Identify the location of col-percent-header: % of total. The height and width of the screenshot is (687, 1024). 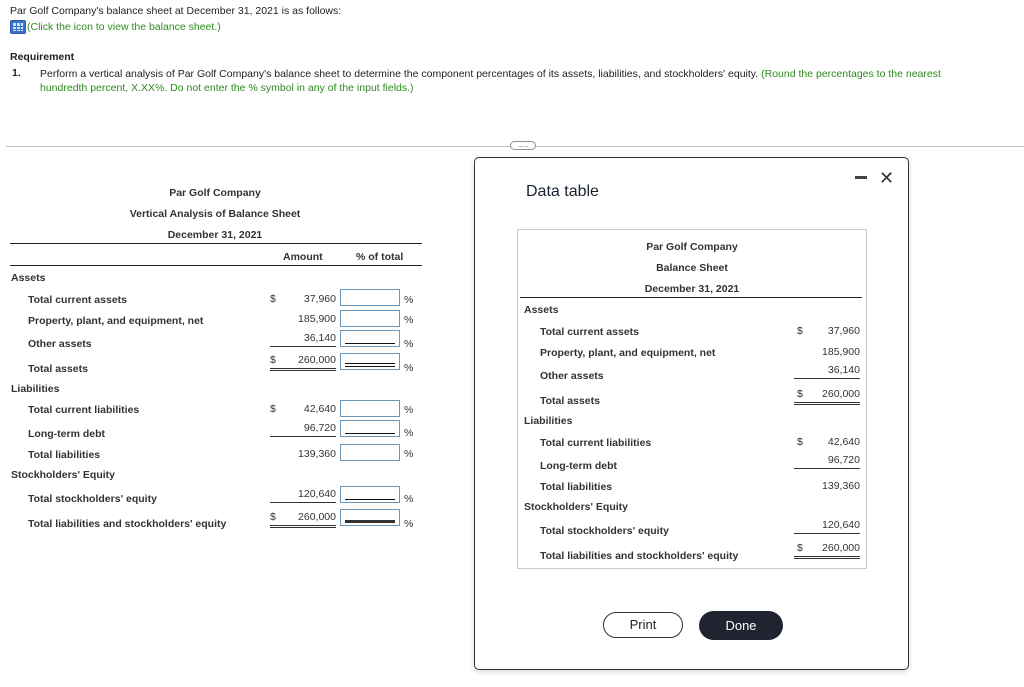
(380, 257).